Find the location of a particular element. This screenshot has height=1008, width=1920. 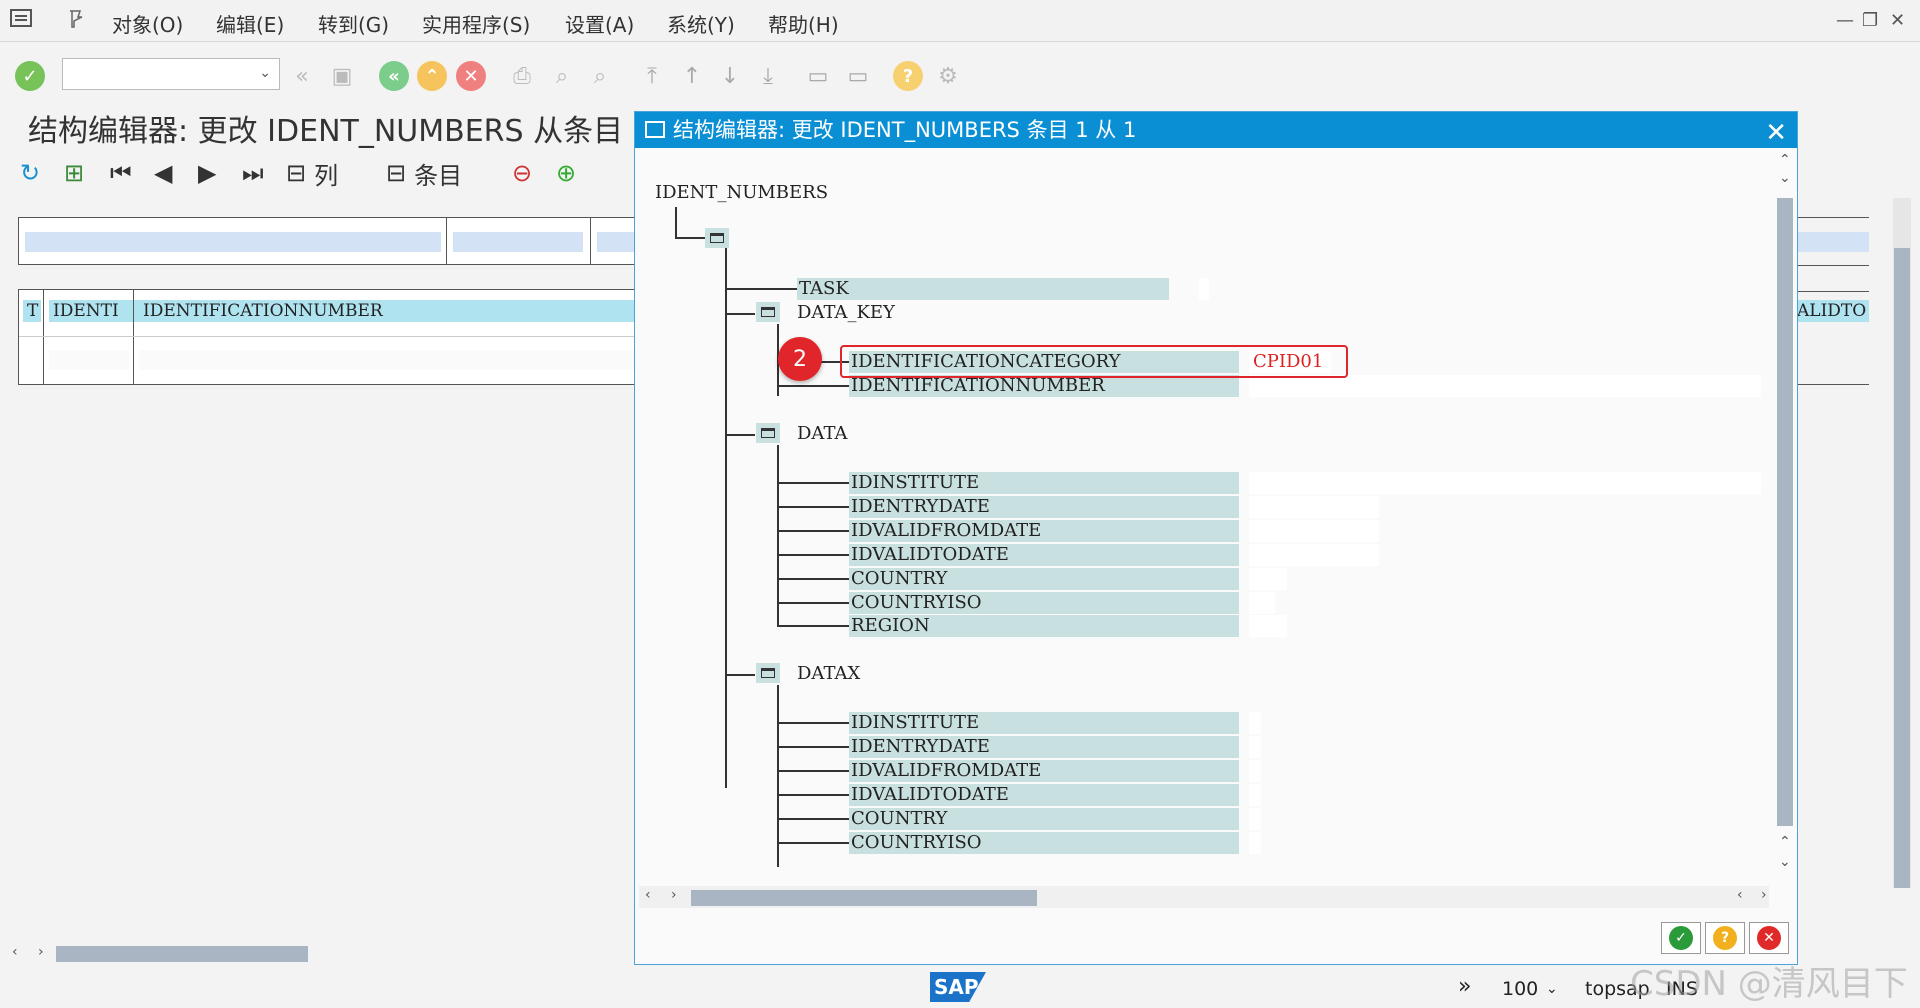

hierarchy-icon: ⊞ is located at coordinates (74, 173).